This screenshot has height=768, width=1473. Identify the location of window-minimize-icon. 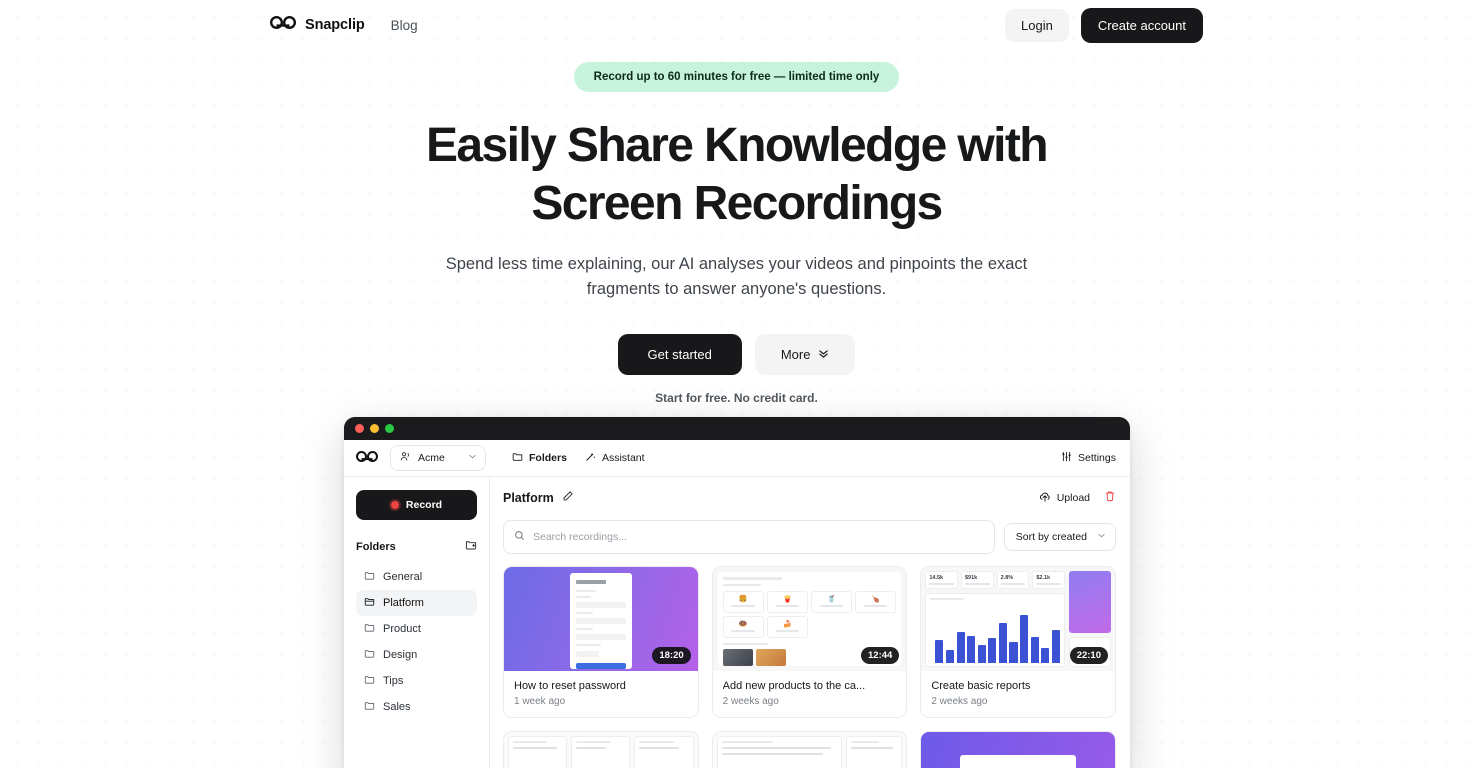
(374, 428).